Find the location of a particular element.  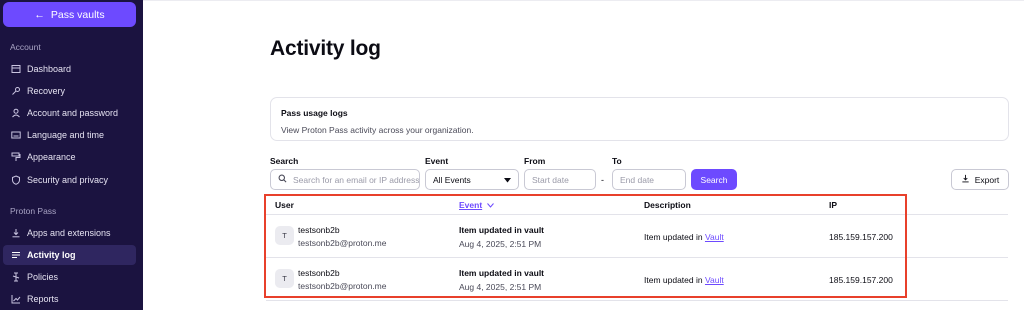

column-header-user: User is located at coordinates (284, 205).